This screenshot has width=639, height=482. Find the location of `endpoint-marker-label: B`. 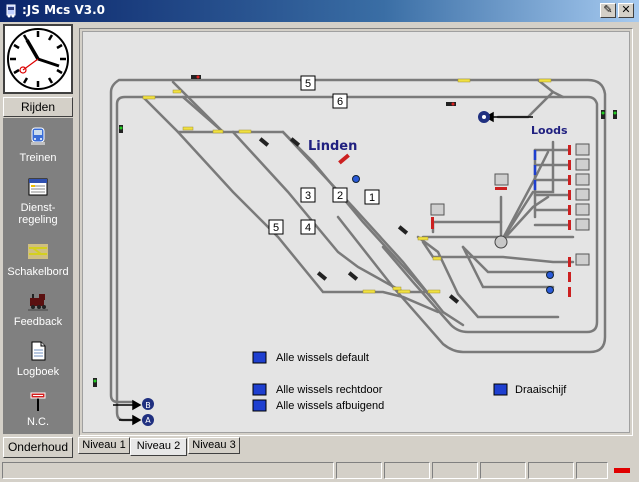

endpoint-marker-label: B is located at coordinates (148, 405).